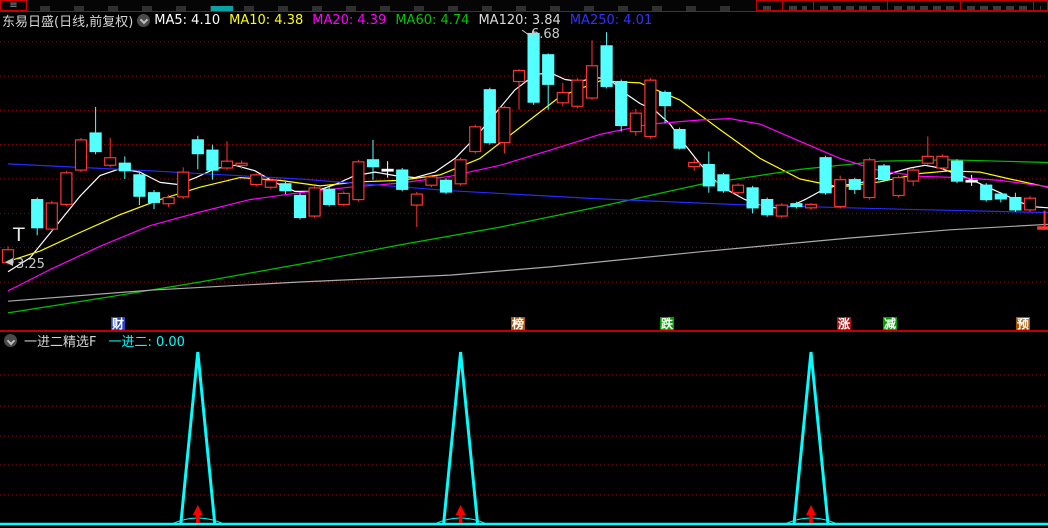 The width and height of the screenshot is (1048, 528). What do you see at coordinates (18, 235) in the screenshot?
I see `t-marker: T` at bounding box center [18, 235].